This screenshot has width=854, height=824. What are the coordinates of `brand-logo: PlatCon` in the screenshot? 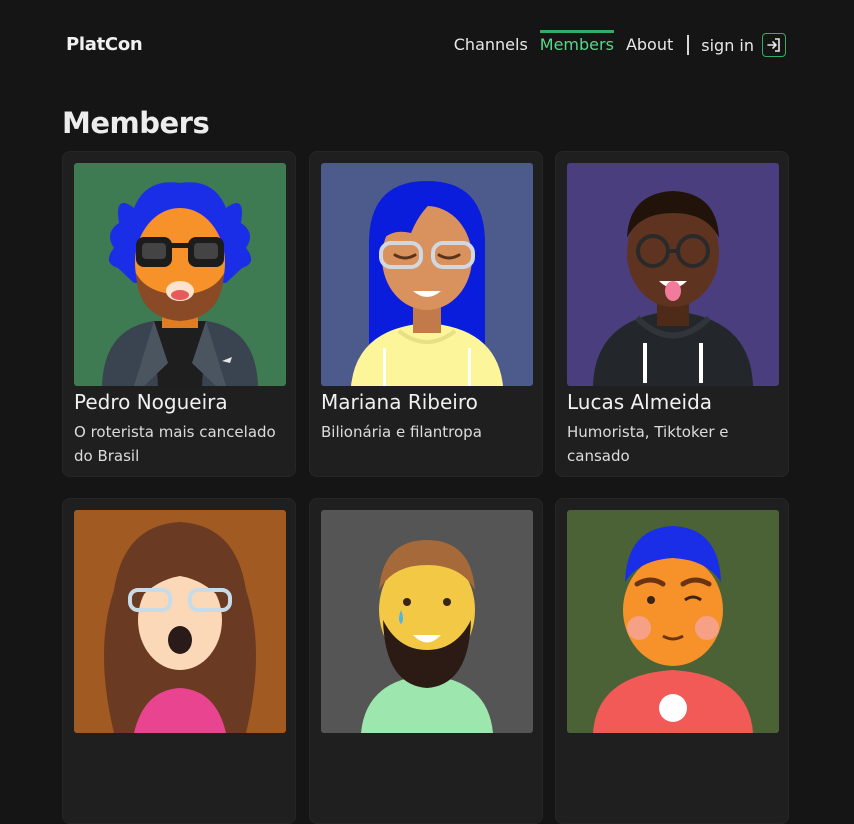 It's located at (104, 44).